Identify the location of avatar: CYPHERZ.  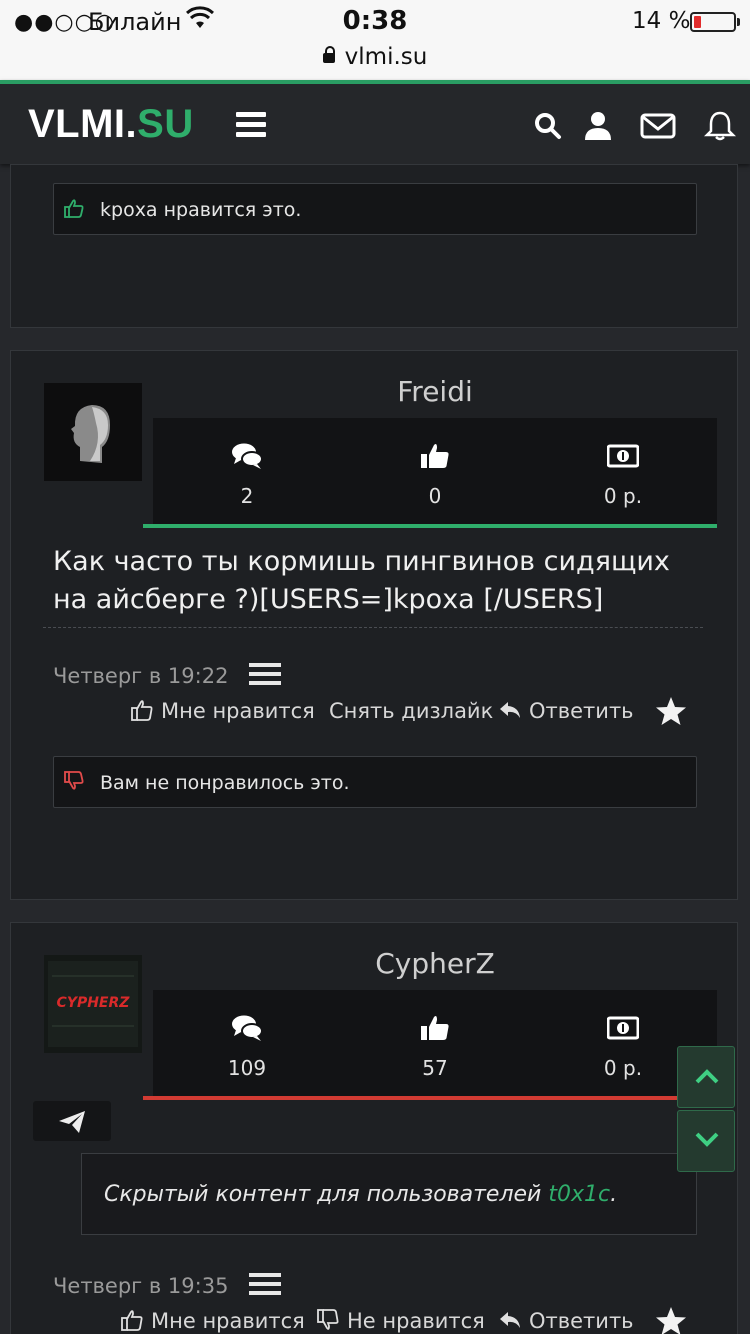
(93, 1004).